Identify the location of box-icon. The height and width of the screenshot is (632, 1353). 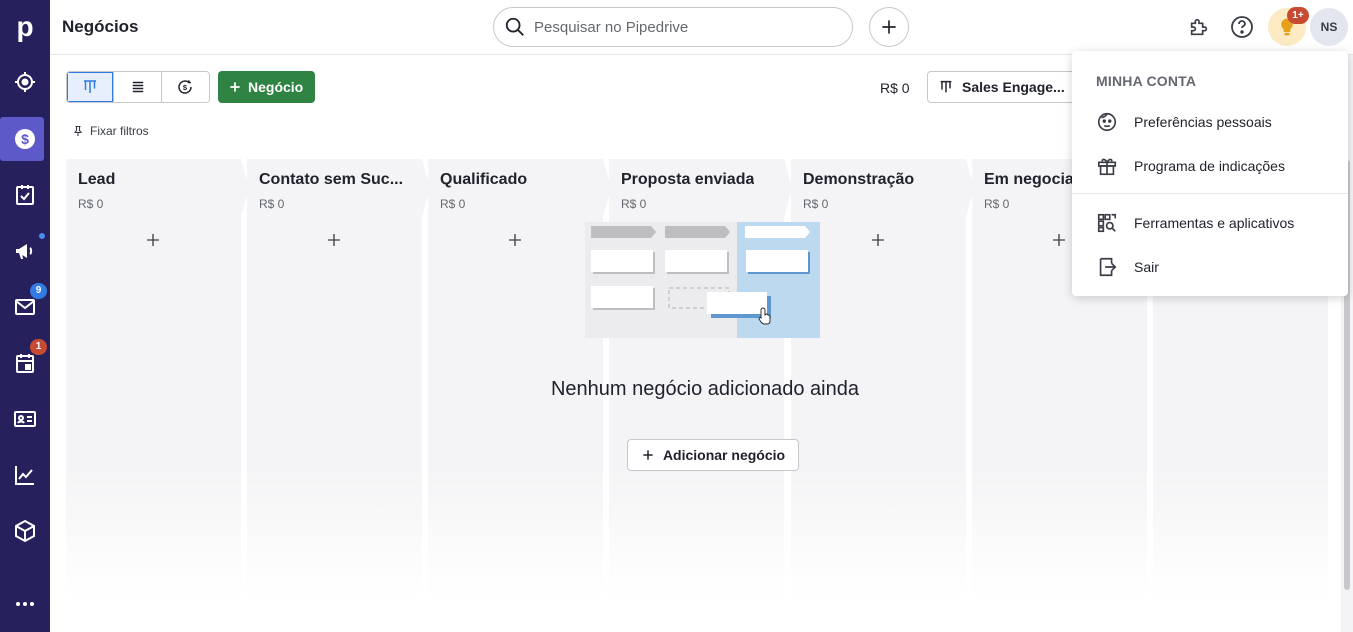
(25, 531).